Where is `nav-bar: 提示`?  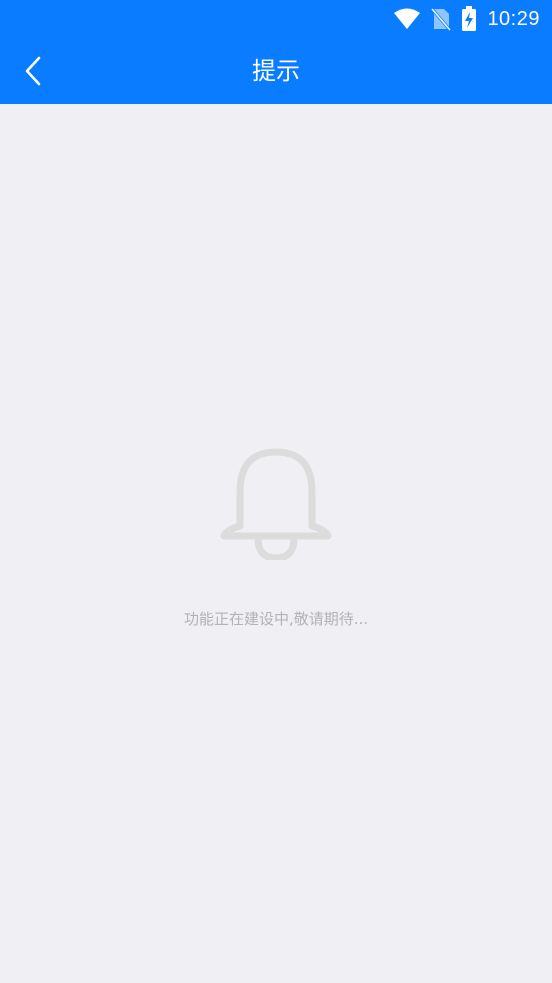 nav-bar: 提示 is located at coordinates (276, 71).